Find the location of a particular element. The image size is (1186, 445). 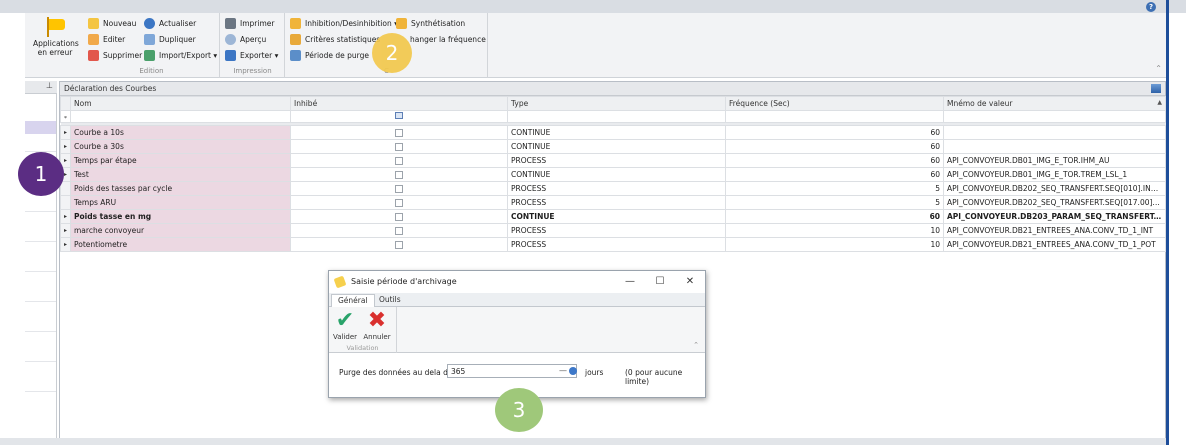

header-inhibe: Inhibé is located at coordinates (399, 103).